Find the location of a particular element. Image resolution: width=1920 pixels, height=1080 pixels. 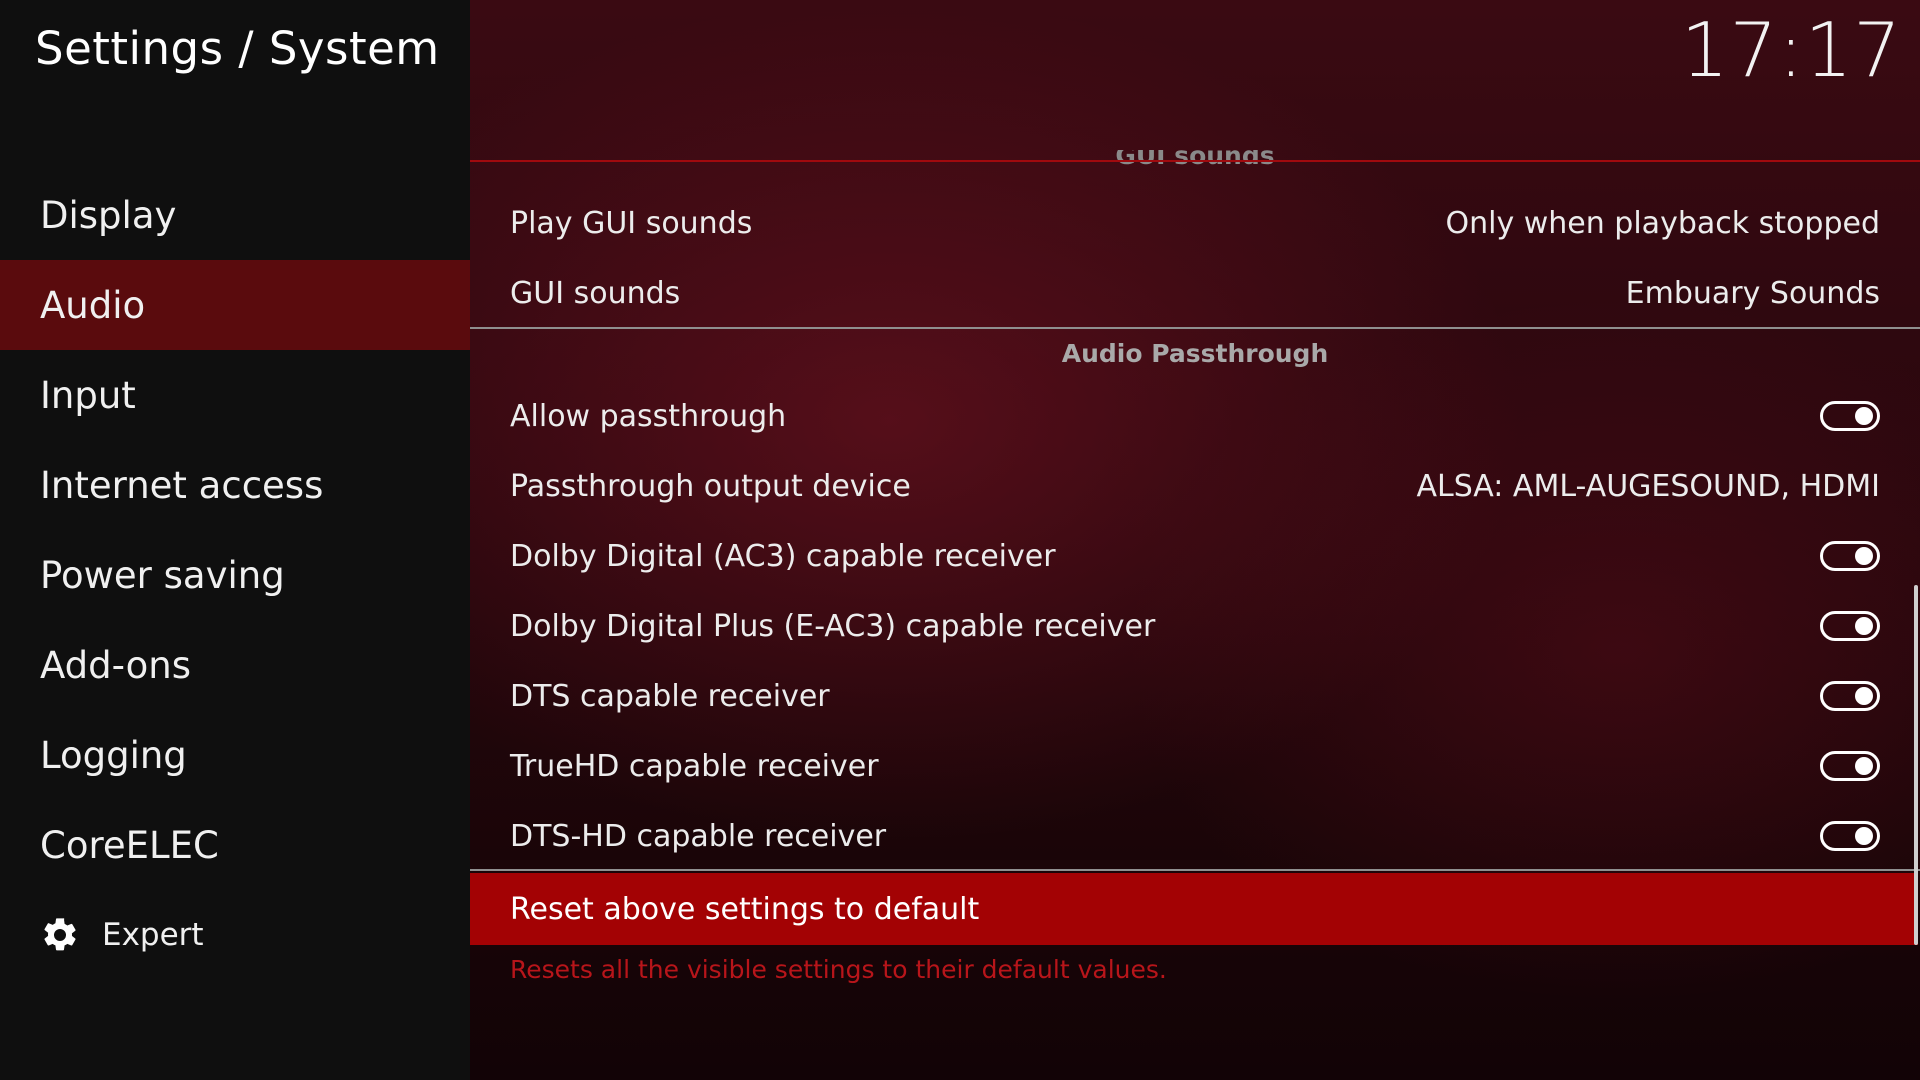

section-header-audio-passthrough: Audio Passthrough is located at coordinates (1195, 353).